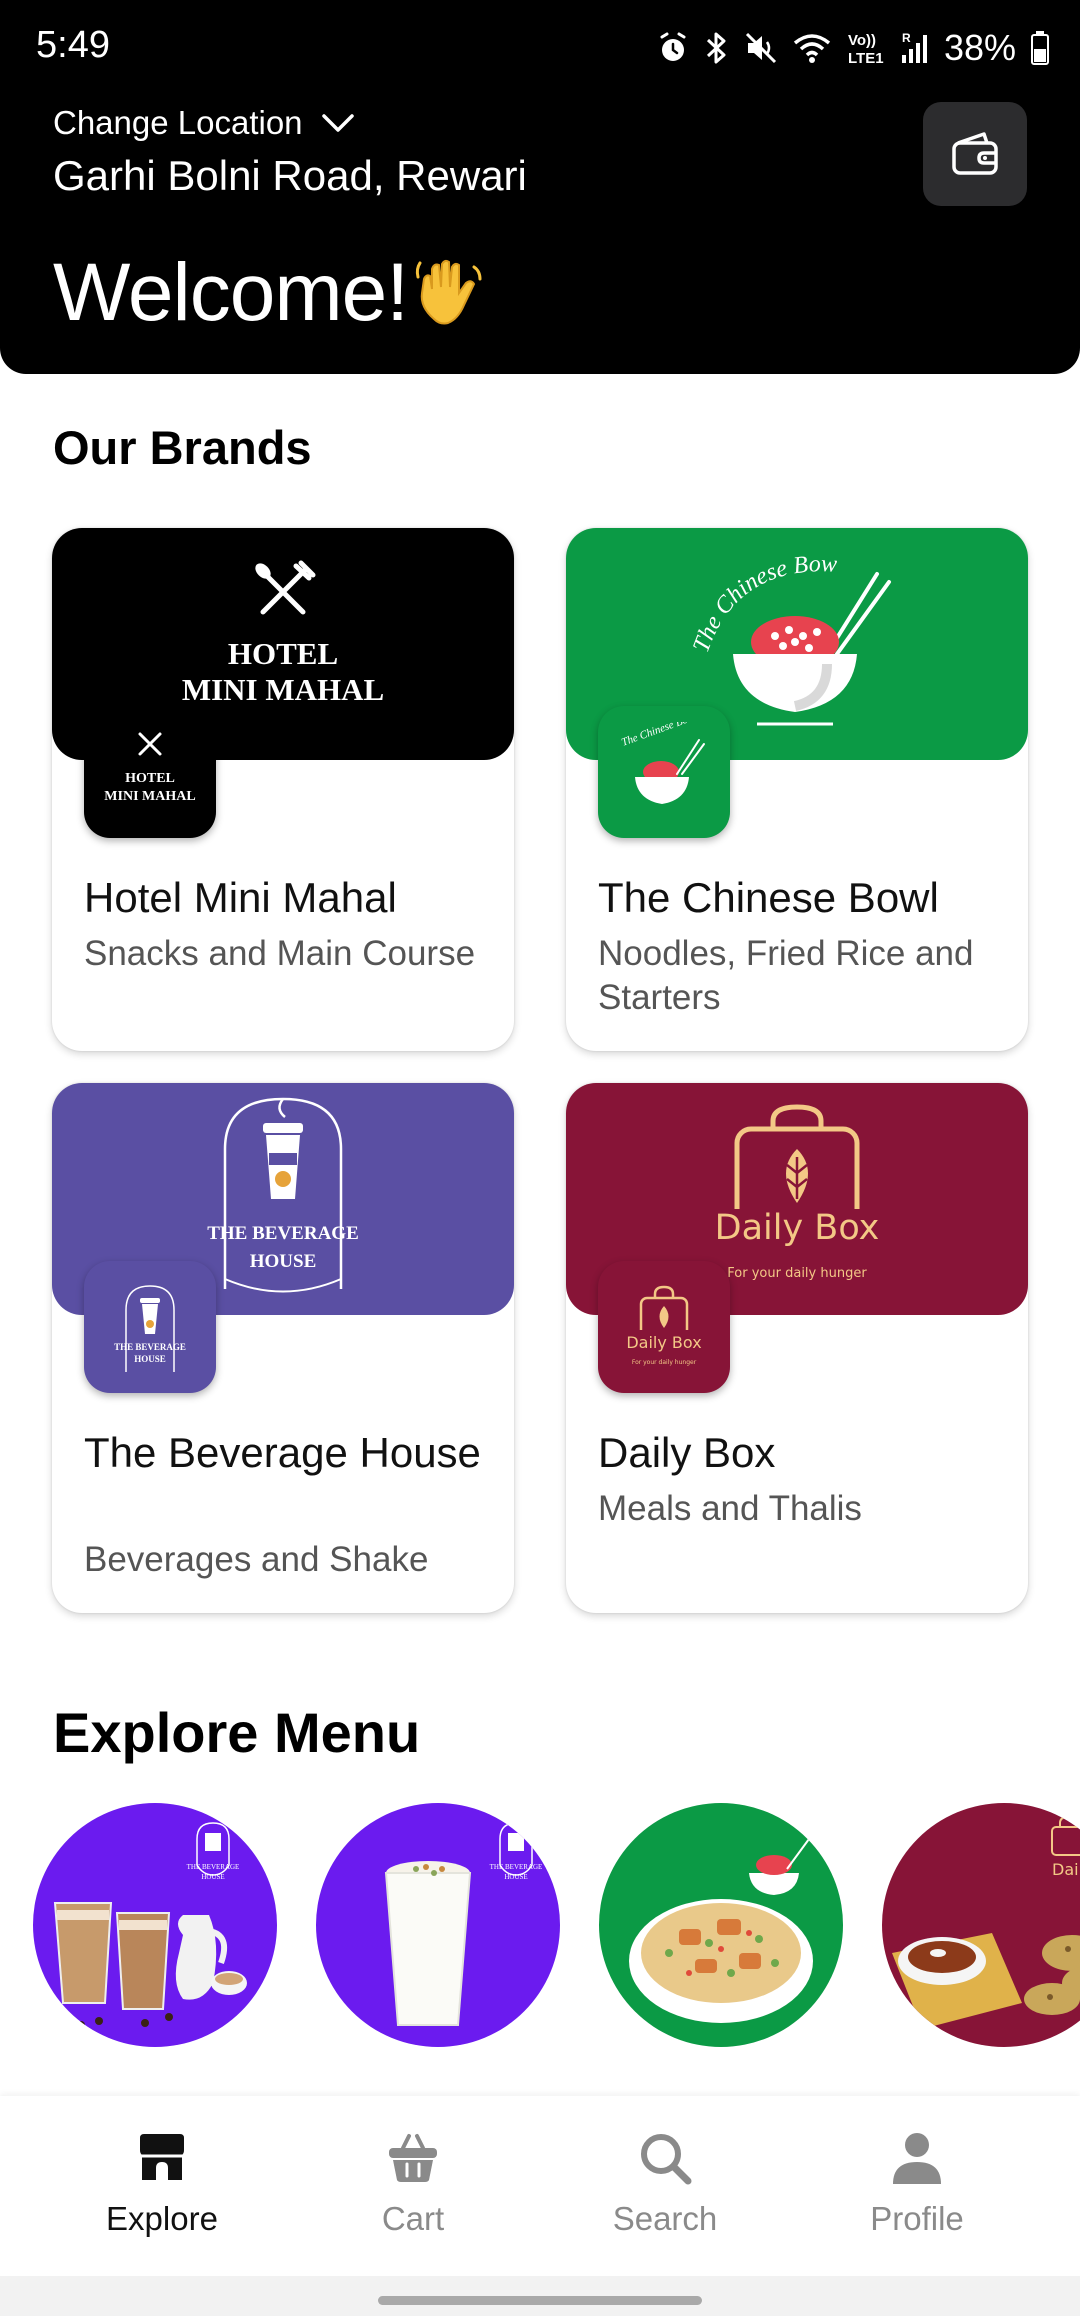 This screenshot has height=2316, width=1080. What do you see at coordinates (760, 48) in the screenshot?
I see `mute-icon` at bounding box center [760, 48].